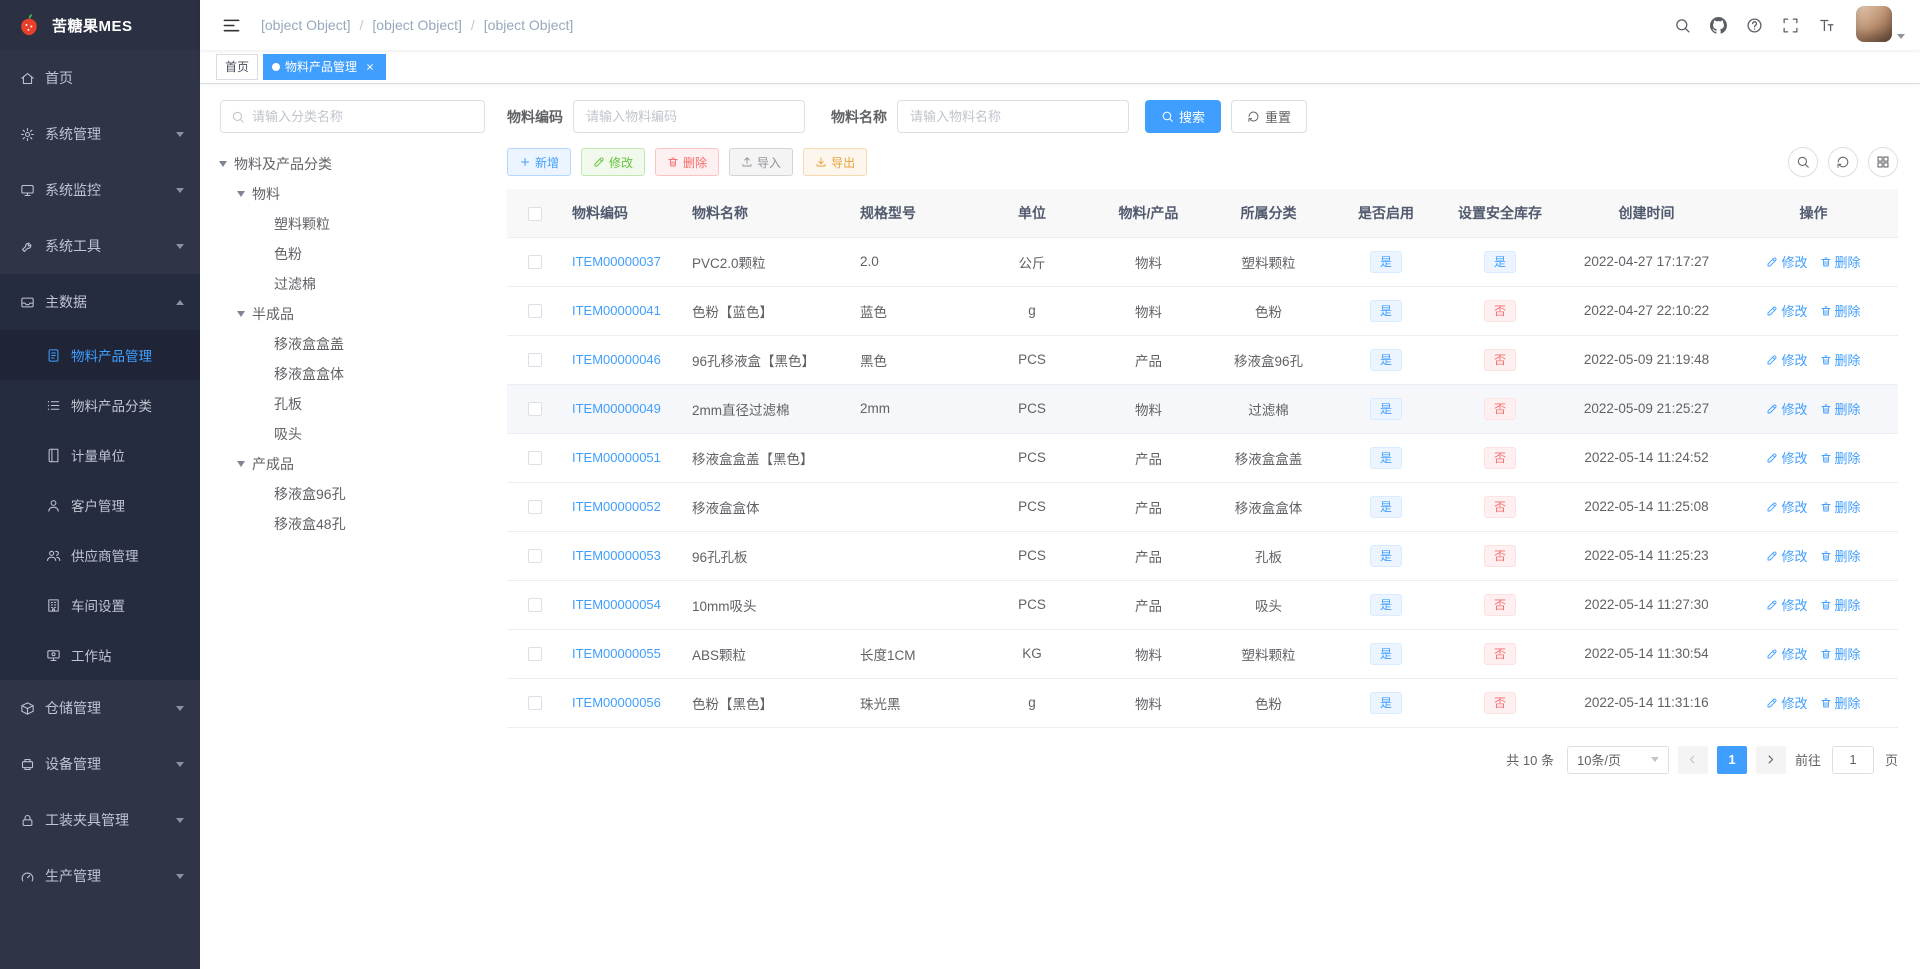 This screenshot has height=969, width=1920. What do you see at coordinates (100, 505) in the screenshot?
I see `sidebar-menu-item: 客户管理` at bounding box center [100, 505].